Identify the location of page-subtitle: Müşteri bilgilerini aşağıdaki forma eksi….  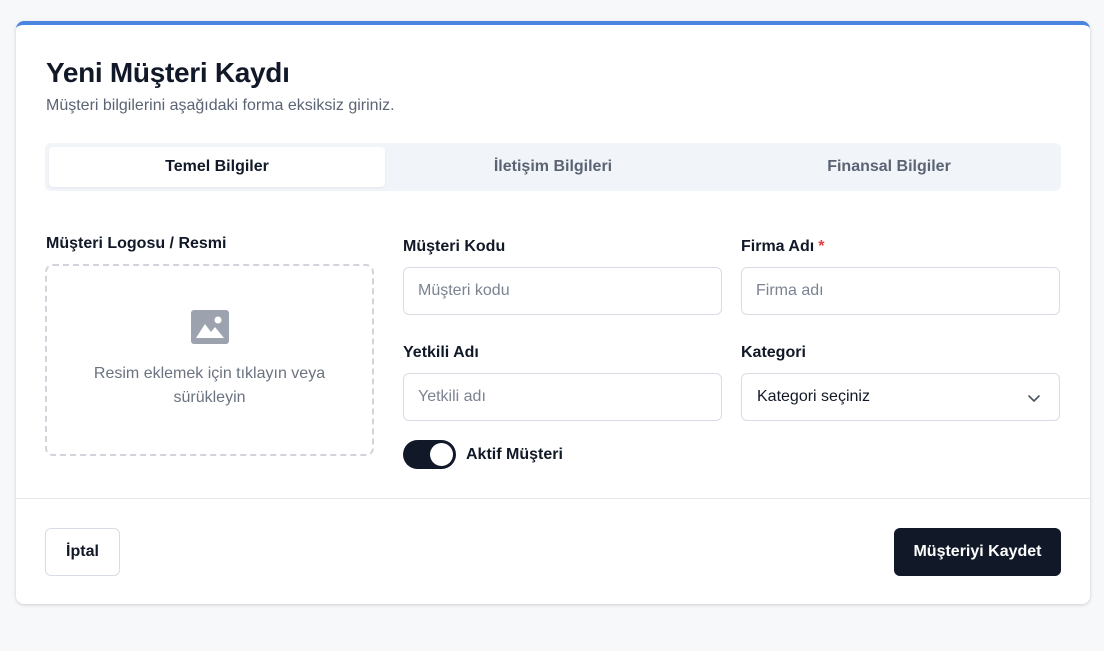
(220, 105).